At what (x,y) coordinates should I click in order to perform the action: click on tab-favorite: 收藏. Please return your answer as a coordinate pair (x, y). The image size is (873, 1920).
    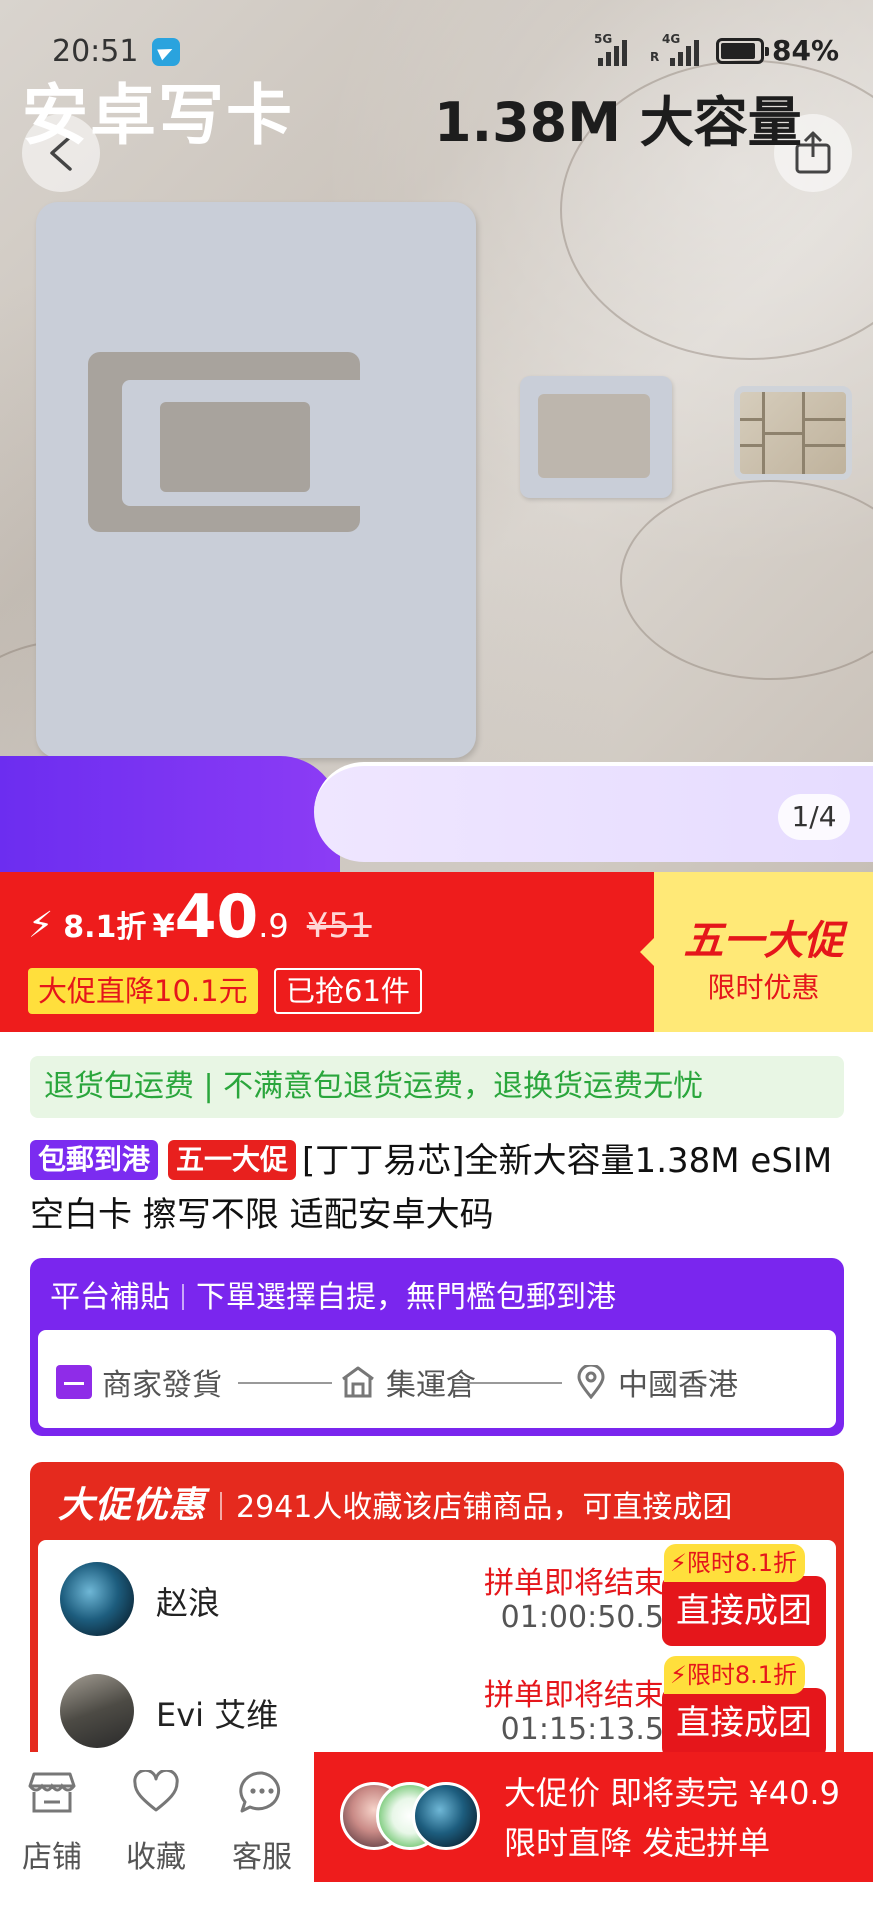
    Looking at the image, I should click on (156, 1822).